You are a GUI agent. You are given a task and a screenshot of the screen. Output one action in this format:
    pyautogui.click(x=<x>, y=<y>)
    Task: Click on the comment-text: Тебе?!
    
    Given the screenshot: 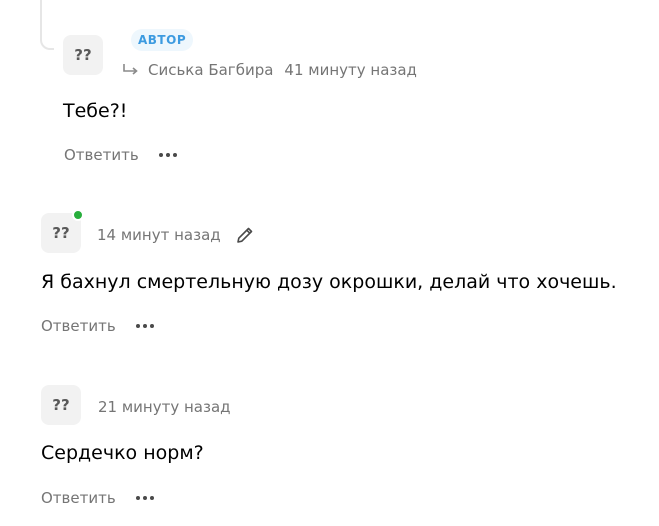 What is the action you would take?
    pyautogui.click(x=95, y=111)
    